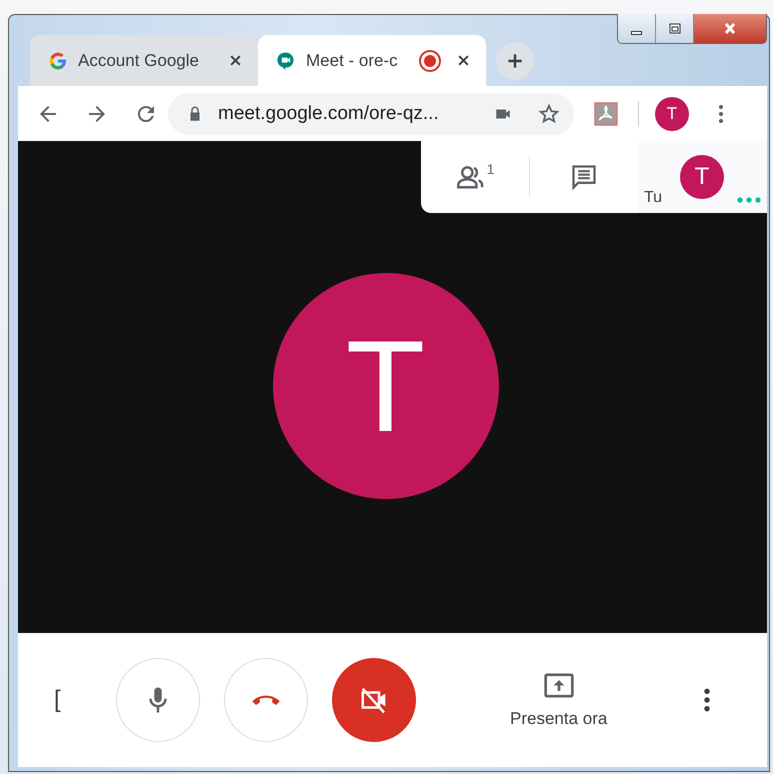 This screenshot has width=773, height=774. Describe the element at coordinates (606, 114) in the screenshot. I see `pdf-extension-icon` at that location.